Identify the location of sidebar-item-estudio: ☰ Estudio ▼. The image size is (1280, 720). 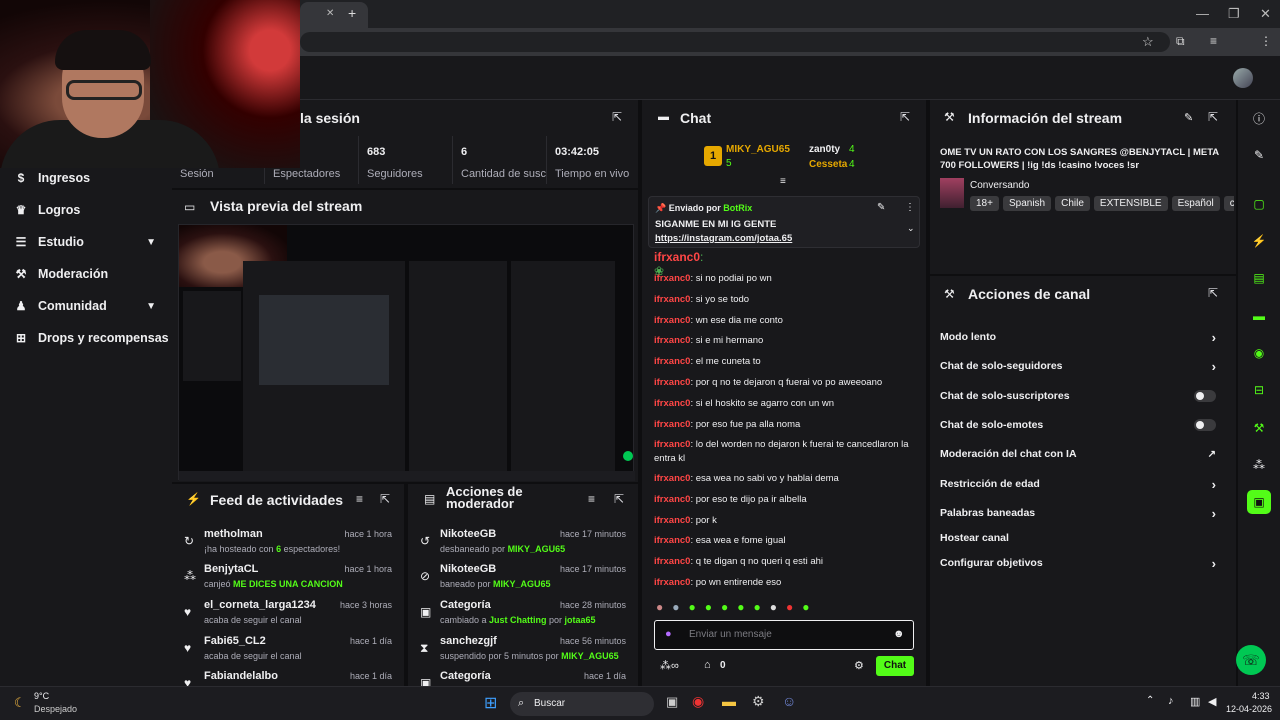
(86, 242).